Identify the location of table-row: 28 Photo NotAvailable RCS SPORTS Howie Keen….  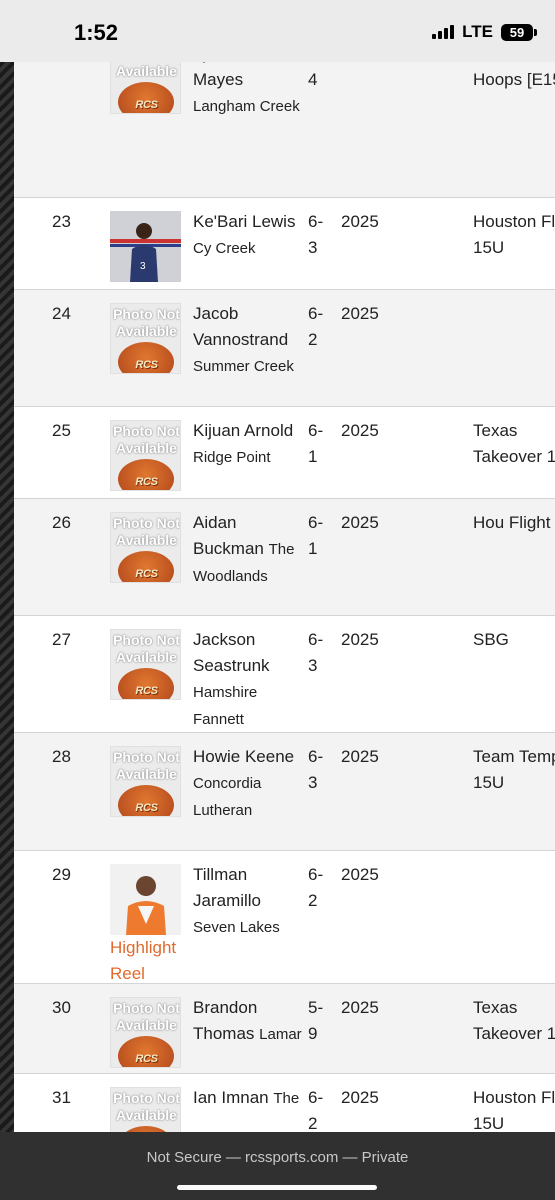
(284, 792).